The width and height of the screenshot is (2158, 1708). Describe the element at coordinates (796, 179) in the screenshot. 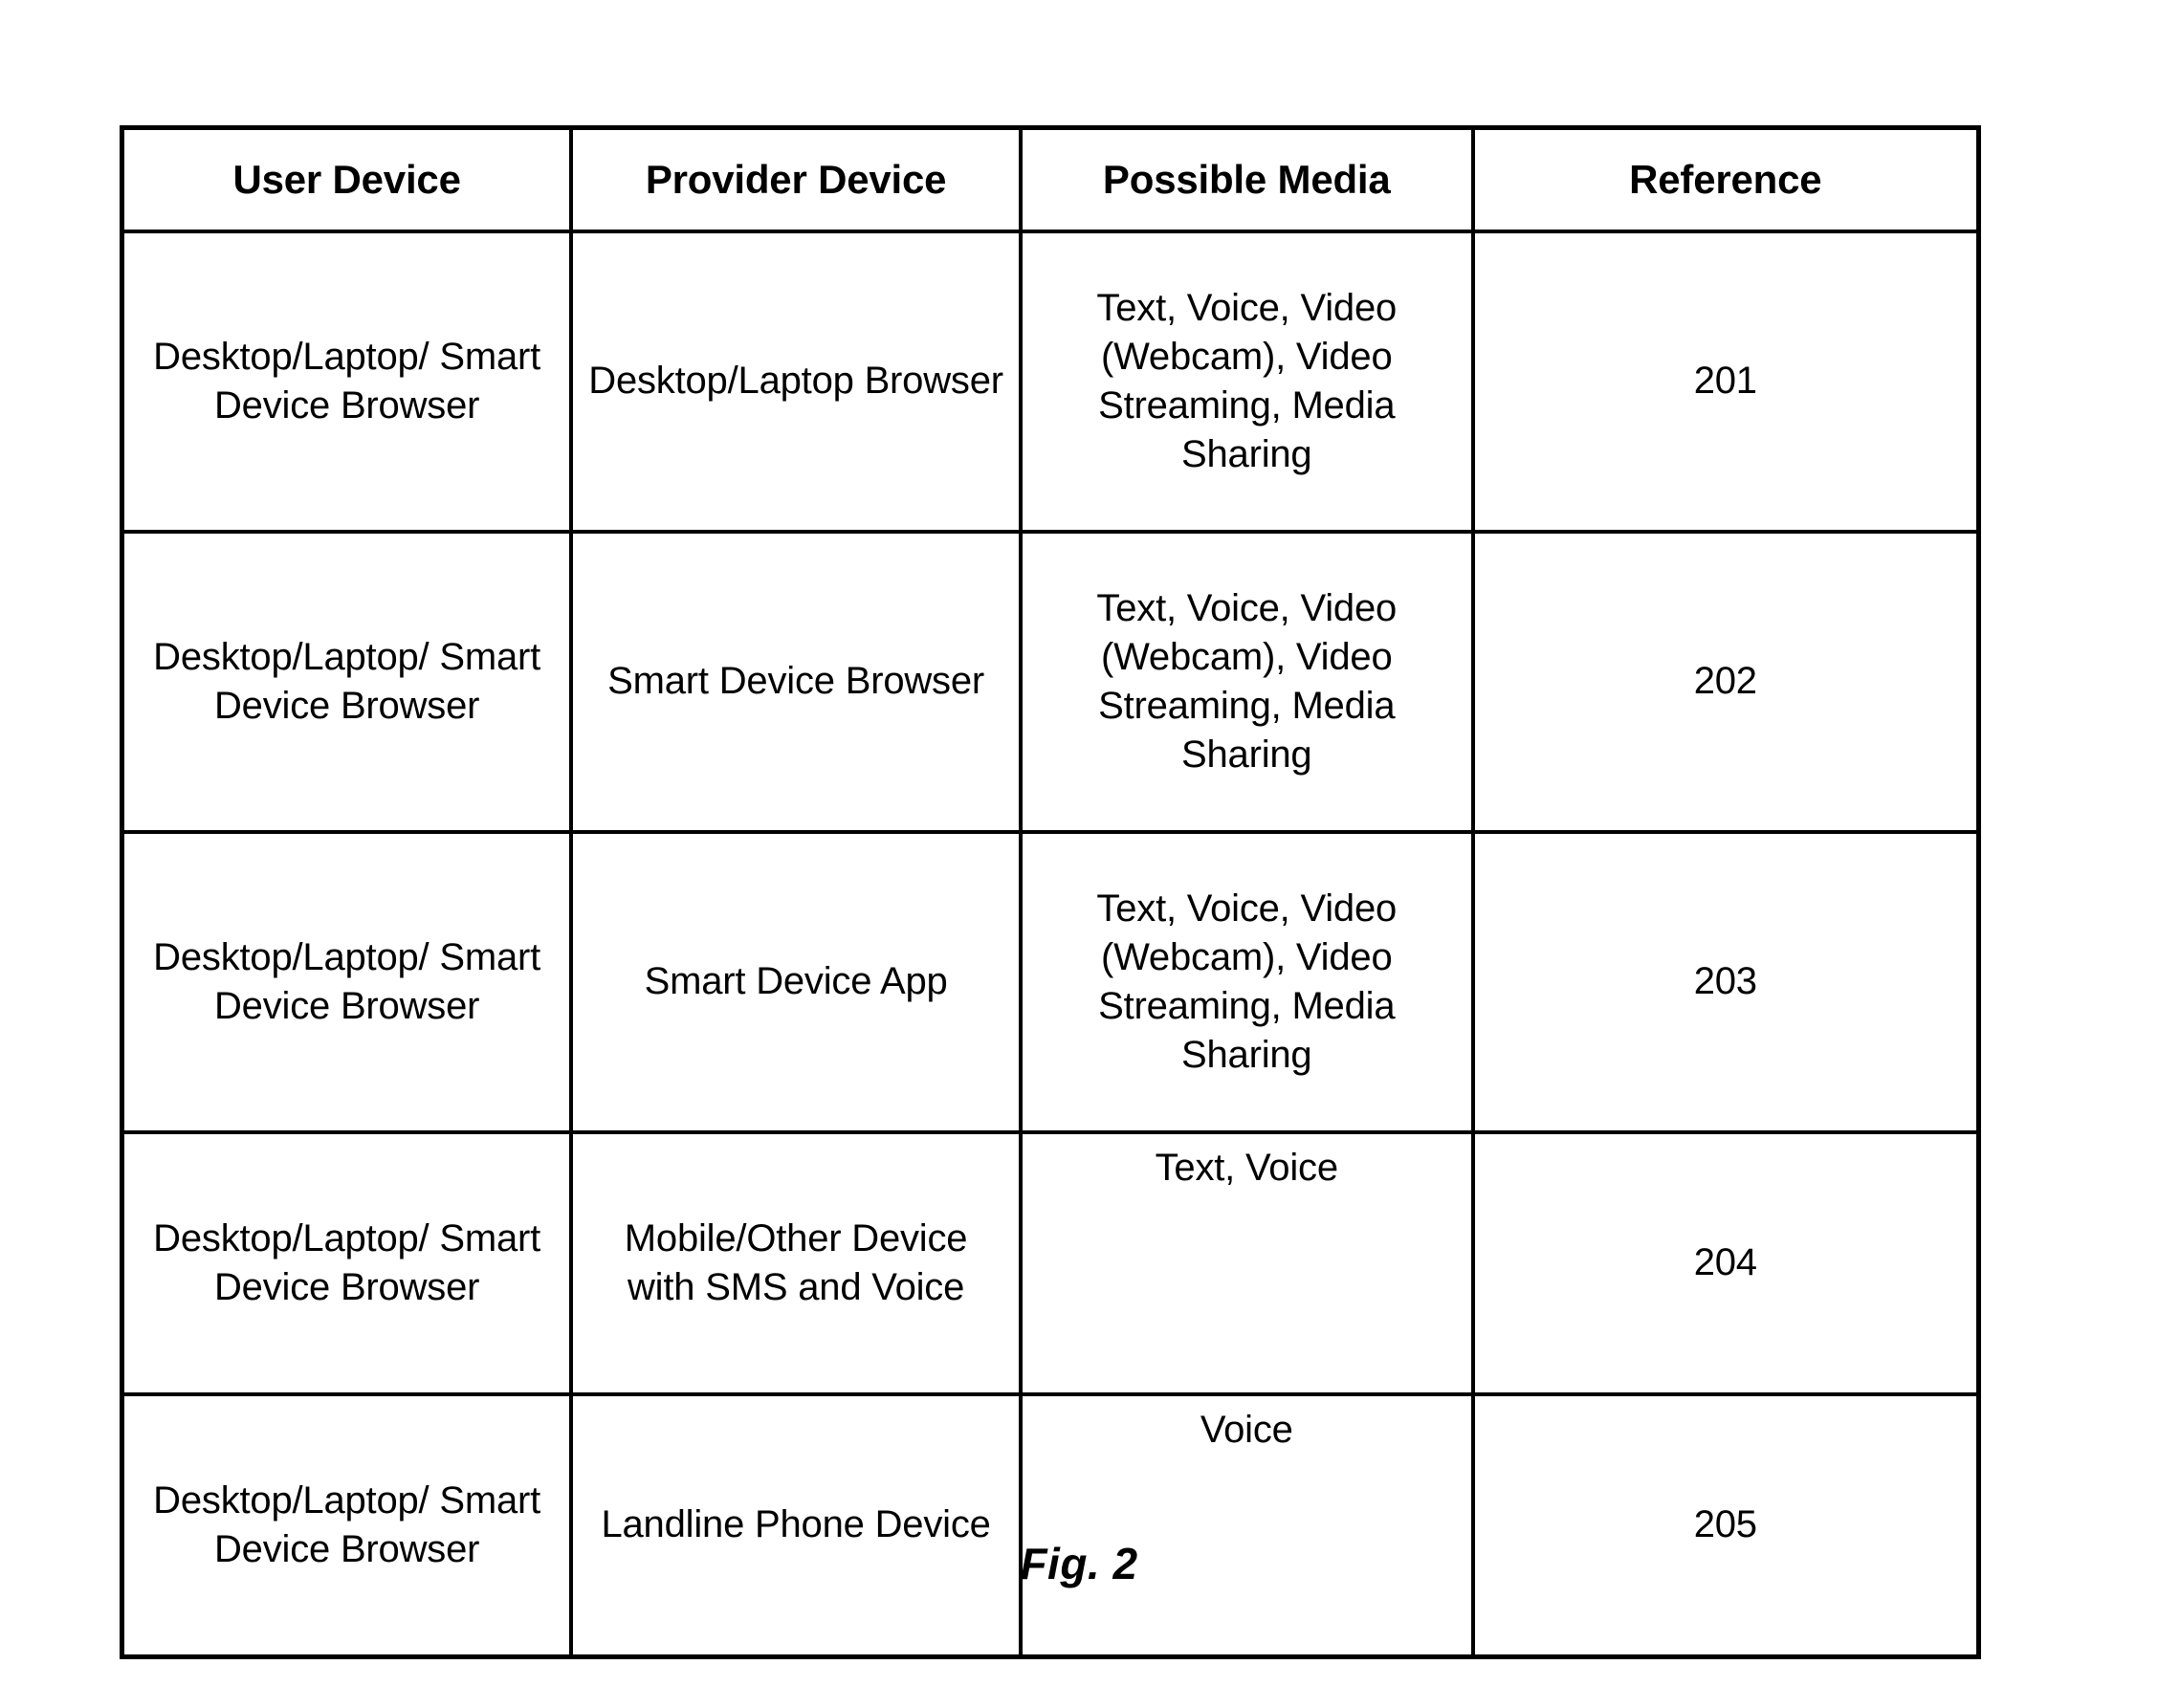

I see `column-header-provider-device: Provider Device` at that location.